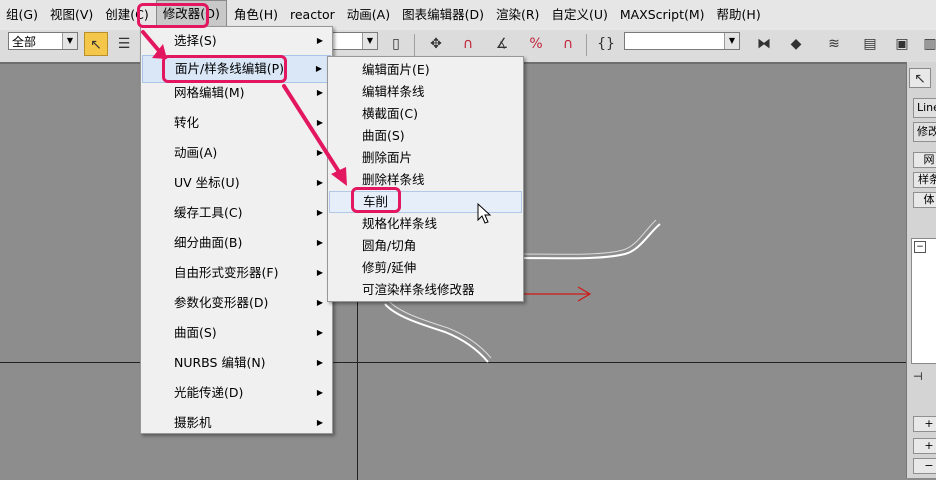 The height and width of the screenshot is (480, 936). I want to click on edit-named-selection-icon: {}, so click(606, 44).